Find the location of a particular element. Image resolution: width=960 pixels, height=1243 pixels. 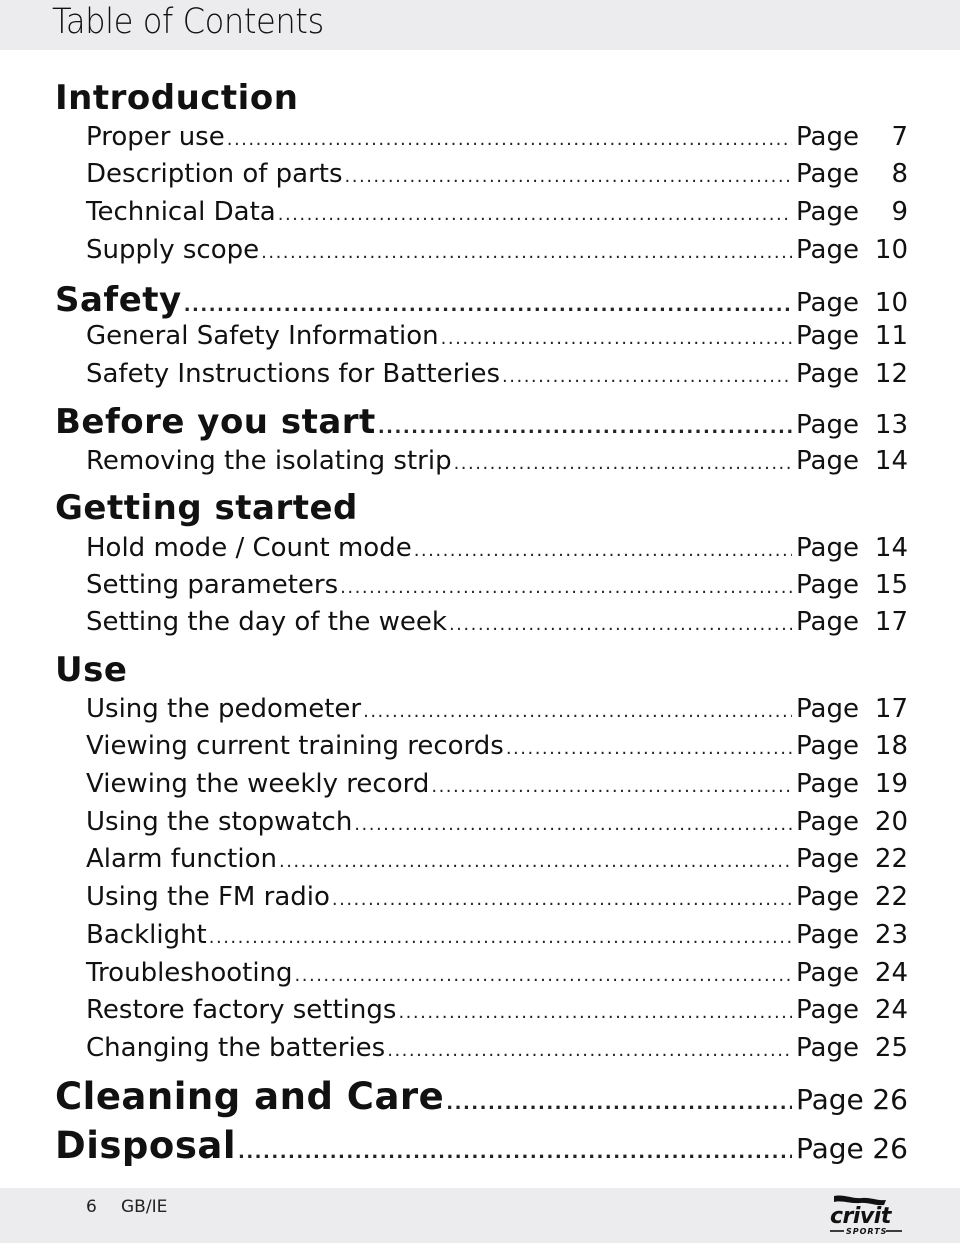

page-number: 11 is located at coordinates (891, 336).